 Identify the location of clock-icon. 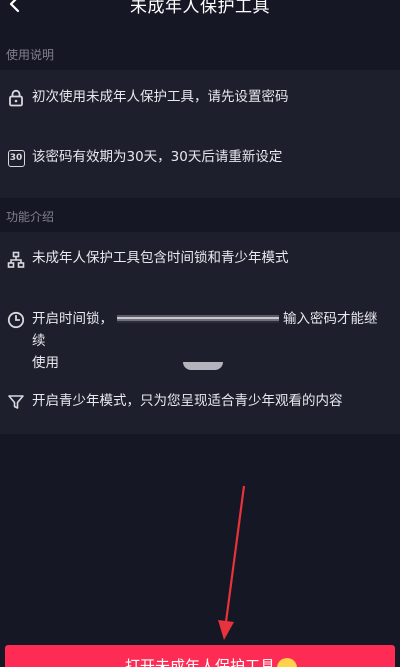
(16, 320).